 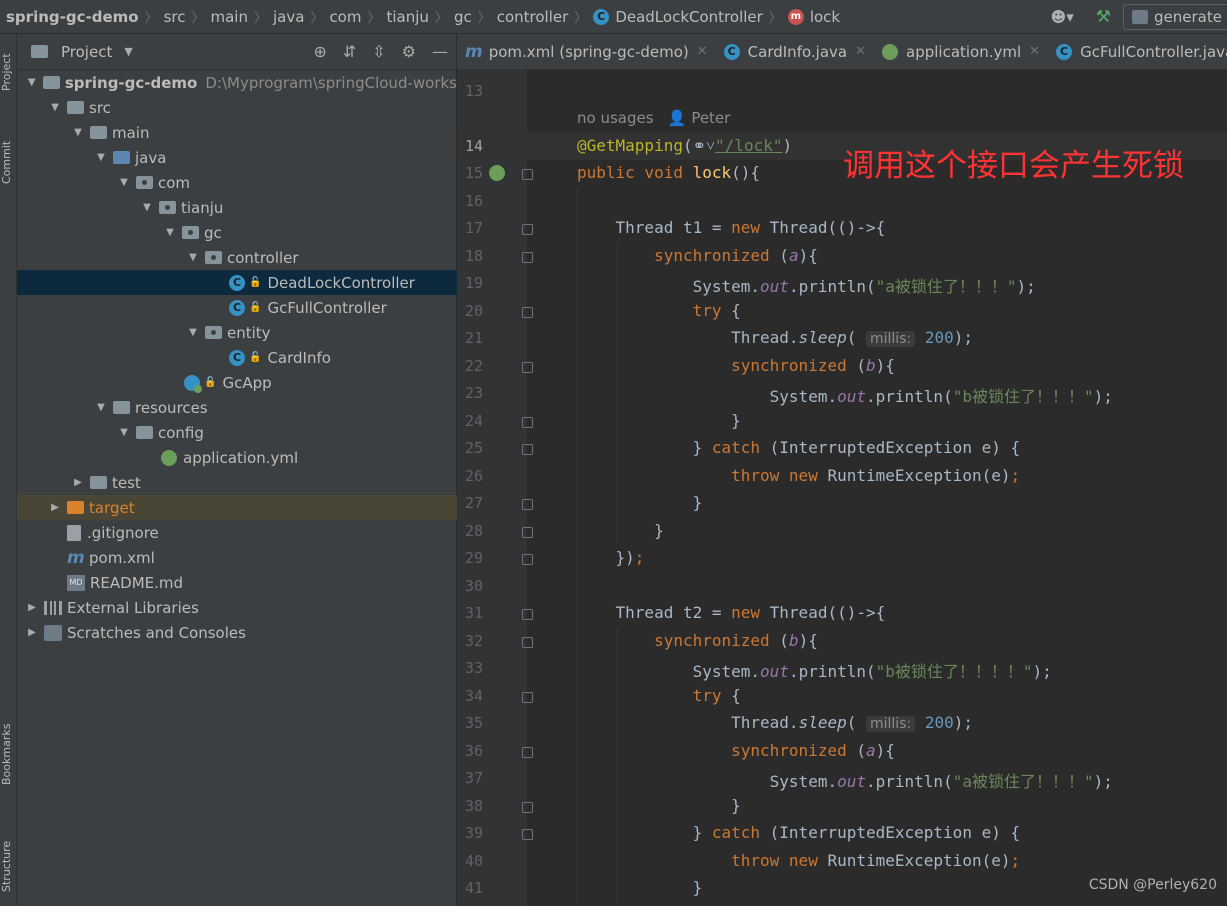 What do you see at coordinates (8, 72) in the screenshot?
I see `tool-tab-project: Project` at bounding box center [8, 72].